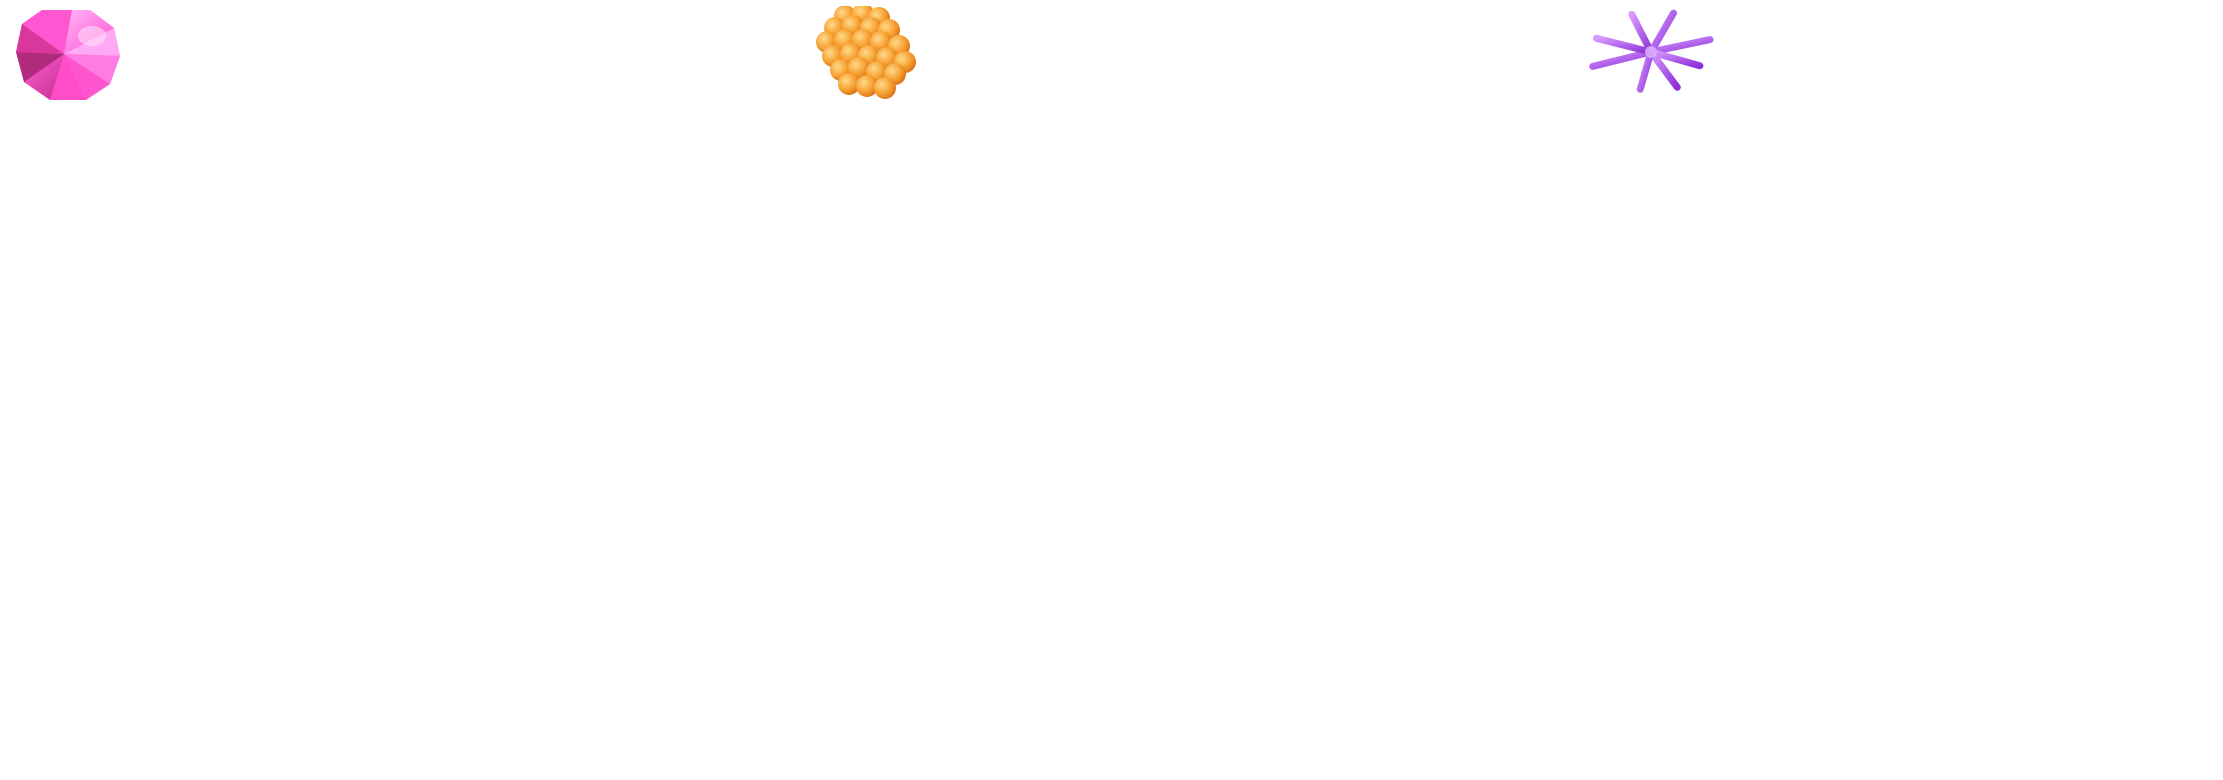 The width and height of the screenshot is (2223, 780). Describe the element at coordinates (1622, 59) in the screenshot. I see `asterisk-ray` at that location.